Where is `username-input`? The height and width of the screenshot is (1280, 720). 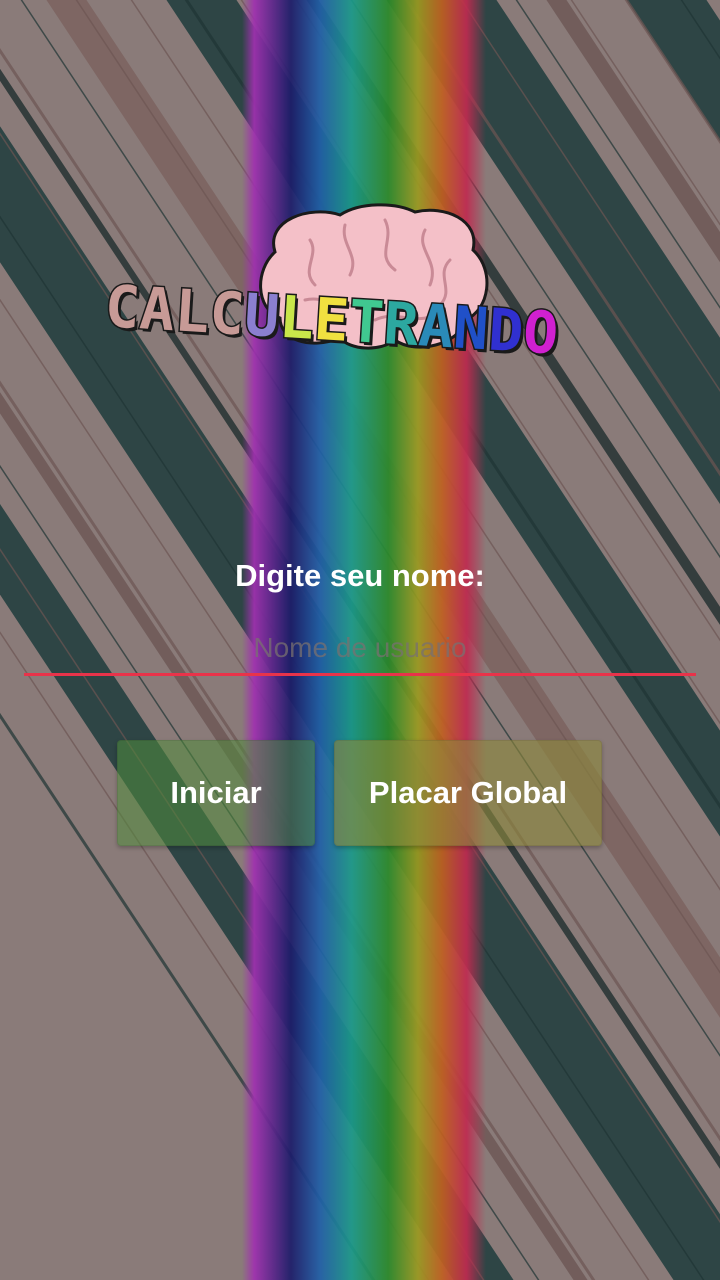 username-input is located at coordinates (360, 649).